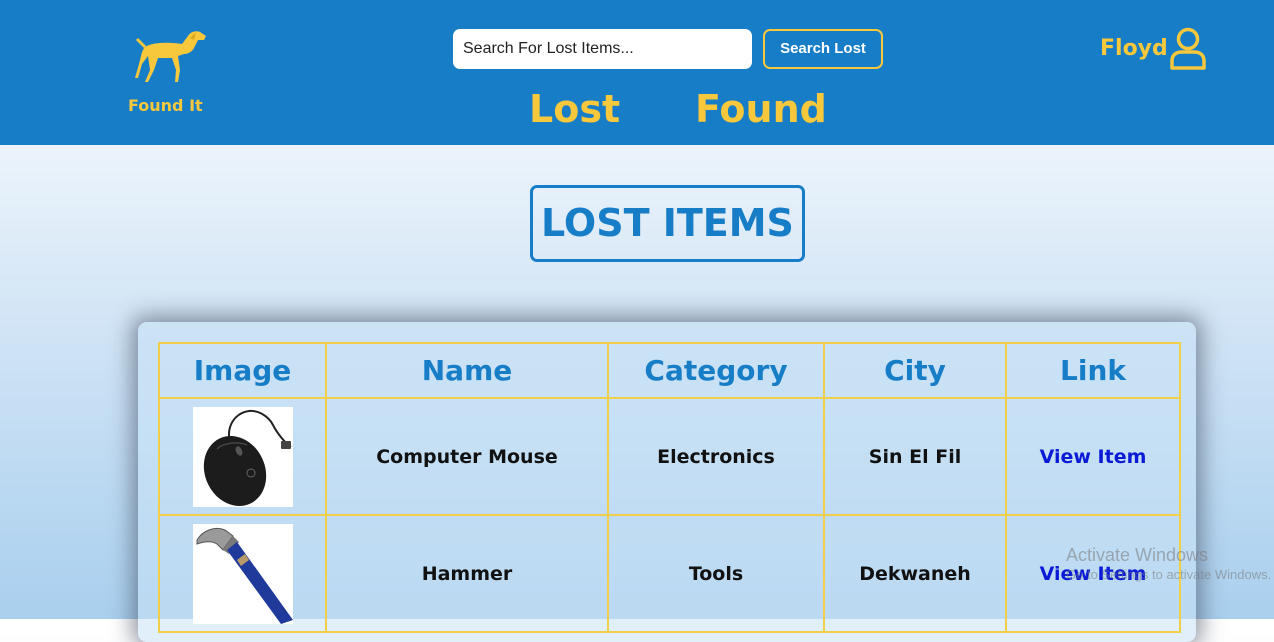  What do you see at coordinates (1188, 49) in the screenshot?
I see `user-icon` at bounding box center [1188, 49].